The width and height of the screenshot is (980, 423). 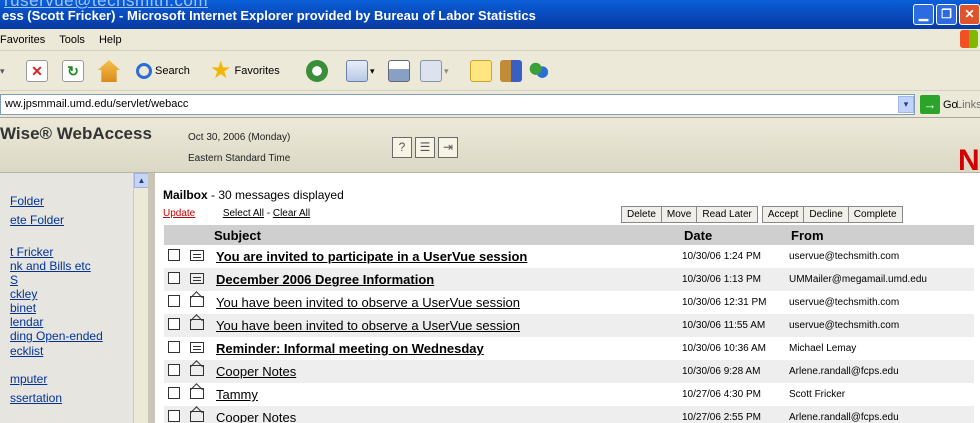 What do you see at coordinates (946, 14) in the screenshot?
I see `maximize-button: ❐` at bounding box center [946, 14].